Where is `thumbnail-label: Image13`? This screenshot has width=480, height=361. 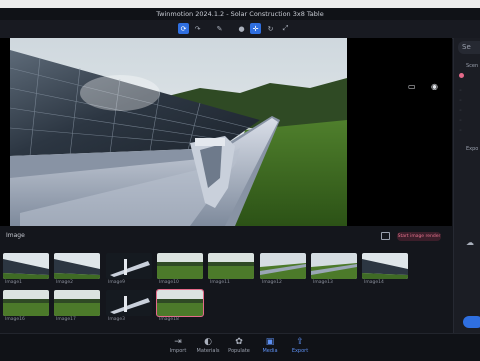
thumbnail-label: Image13 is located at coordinates (323, 282).